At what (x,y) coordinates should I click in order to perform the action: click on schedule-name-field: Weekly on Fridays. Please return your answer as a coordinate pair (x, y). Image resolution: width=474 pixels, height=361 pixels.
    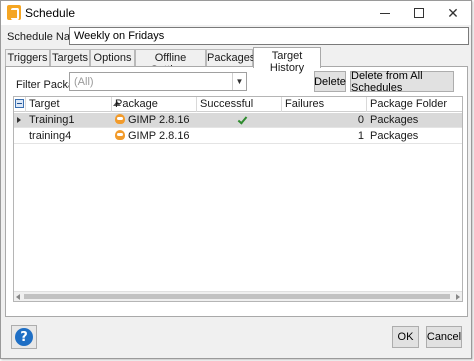
    Looking at the image, I should click on (269, 36).